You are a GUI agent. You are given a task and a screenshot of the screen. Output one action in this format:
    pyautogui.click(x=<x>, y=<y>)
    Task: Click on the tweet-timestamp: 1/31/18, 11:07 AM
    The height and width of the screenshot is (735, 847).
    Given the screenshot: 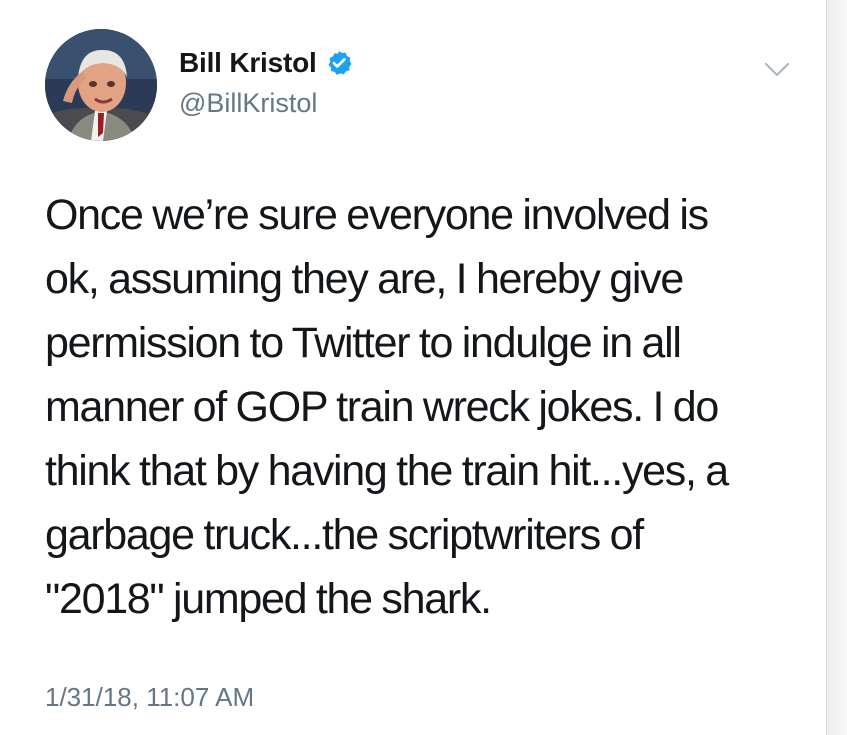 What is the action you would take?
    pyautogui.click(x=149, y=697)
    